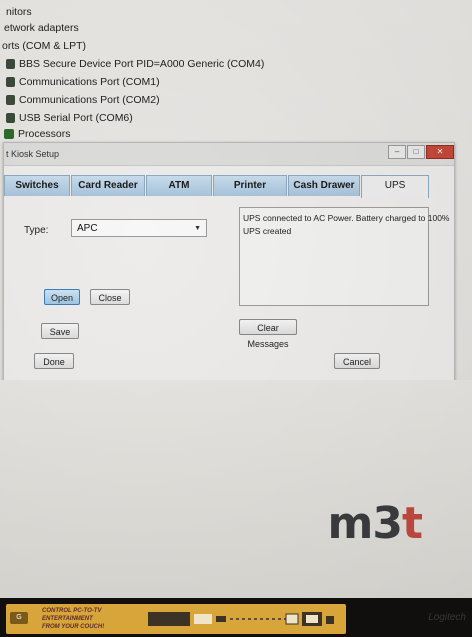  Describe the element at coordinates (440, 152) in the screenshot. I see `close-icon: ✕` at that location.